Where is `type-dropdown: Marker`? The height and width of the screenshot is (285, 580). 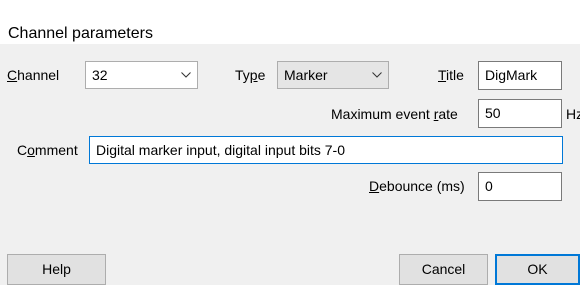
type-dropdown: Marker is located at coordinates (333, 75).